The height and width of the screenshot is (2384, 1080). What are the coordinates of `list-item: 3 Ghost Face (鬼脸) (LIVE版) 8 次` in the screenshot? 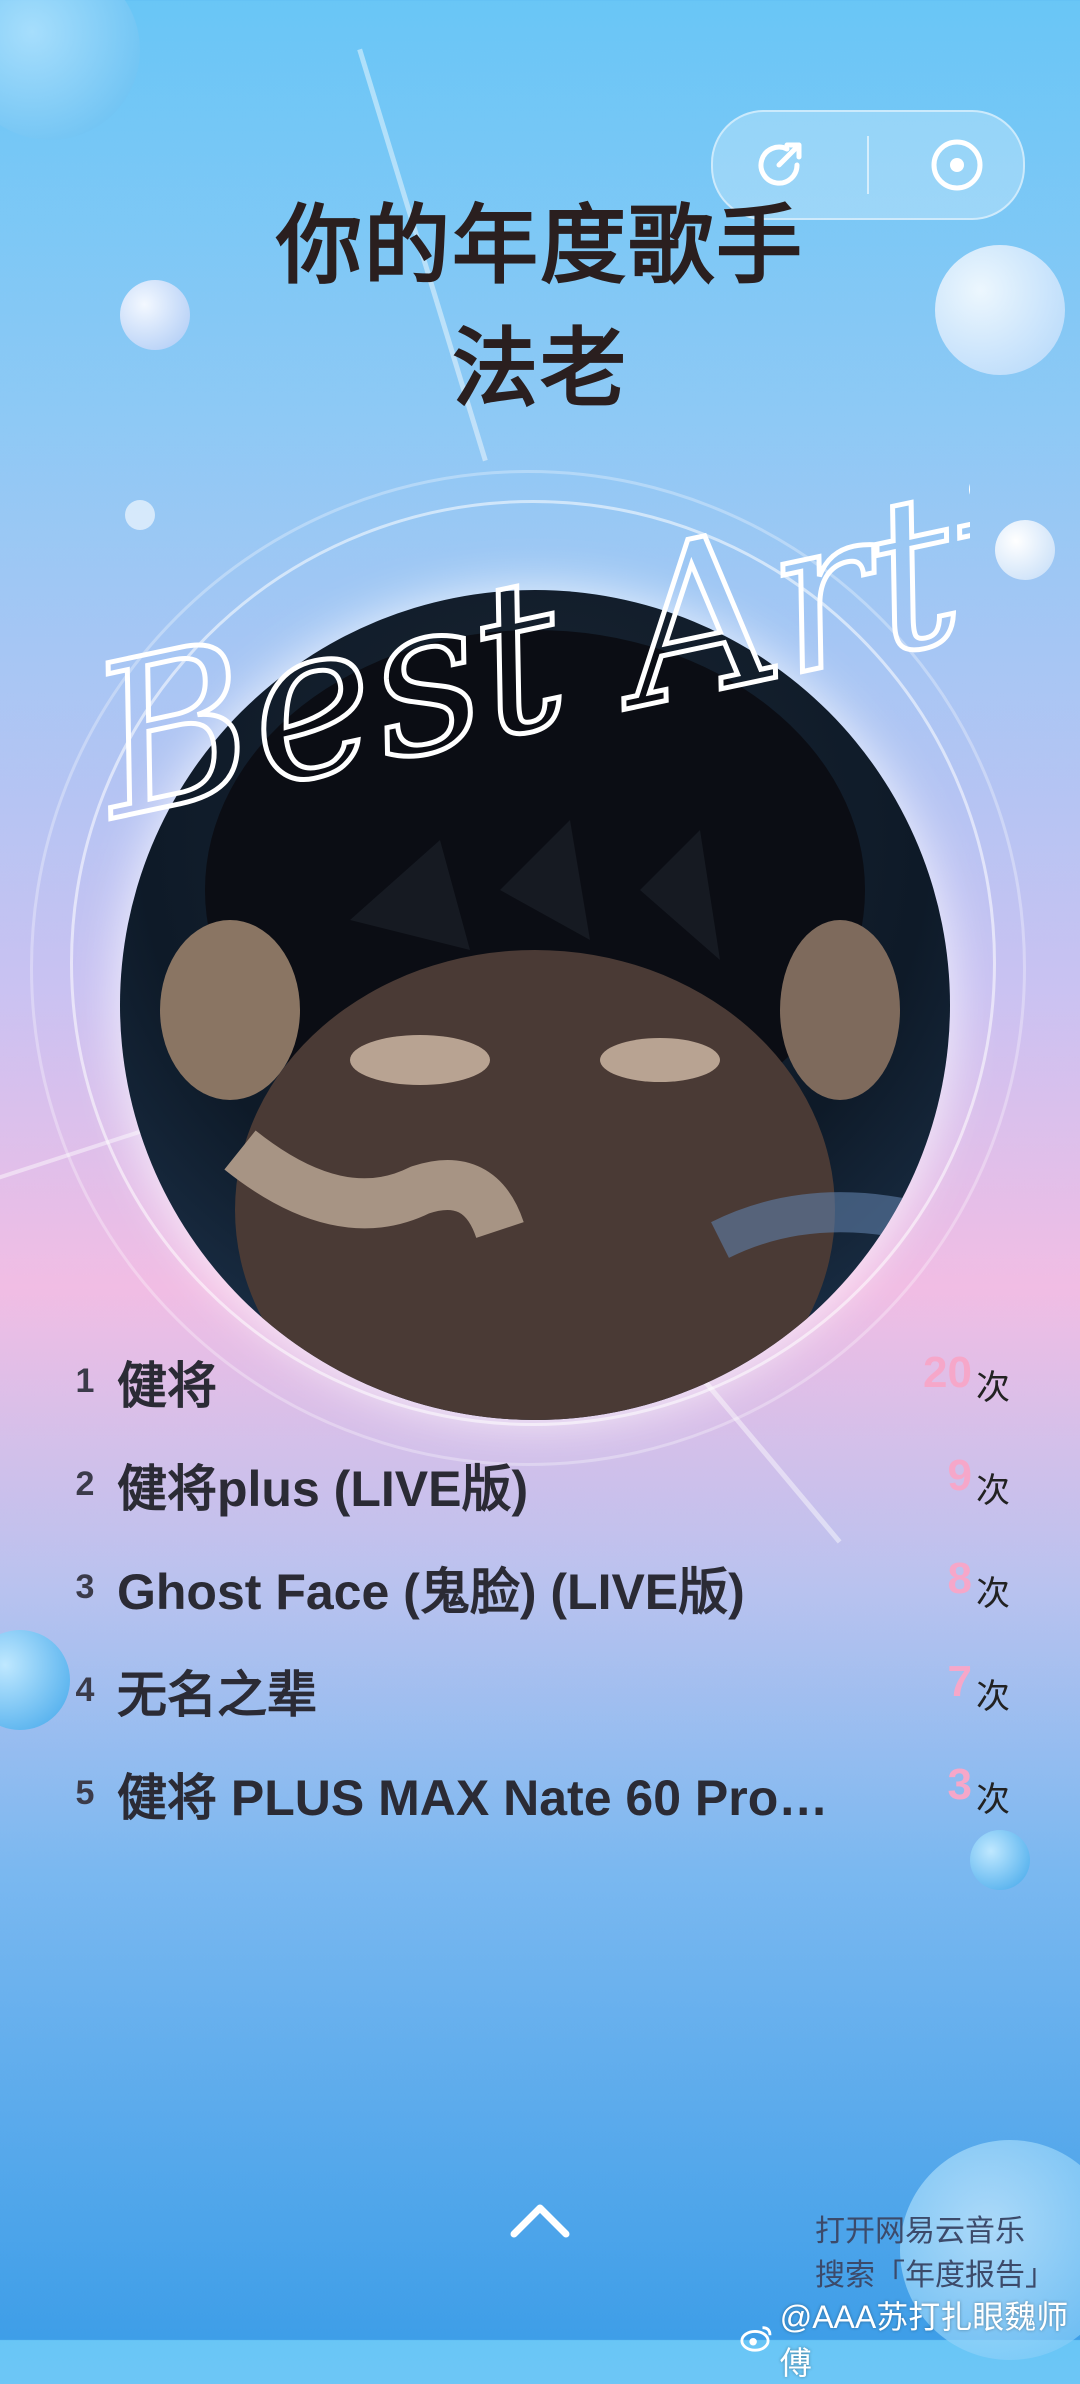 It's located at (540, 1586).